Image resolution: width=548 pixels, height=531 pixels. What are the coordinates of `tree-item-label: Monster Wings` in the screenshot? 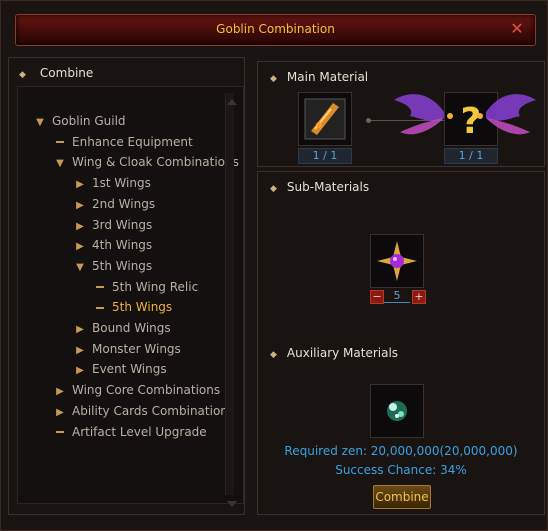 It's located at (136, 348).